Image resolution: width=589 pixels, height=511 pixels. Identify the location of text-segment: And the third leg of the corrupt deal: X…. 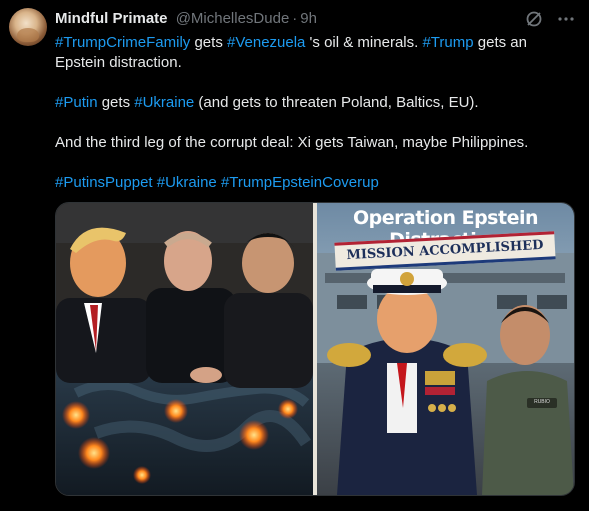
(292, 142).